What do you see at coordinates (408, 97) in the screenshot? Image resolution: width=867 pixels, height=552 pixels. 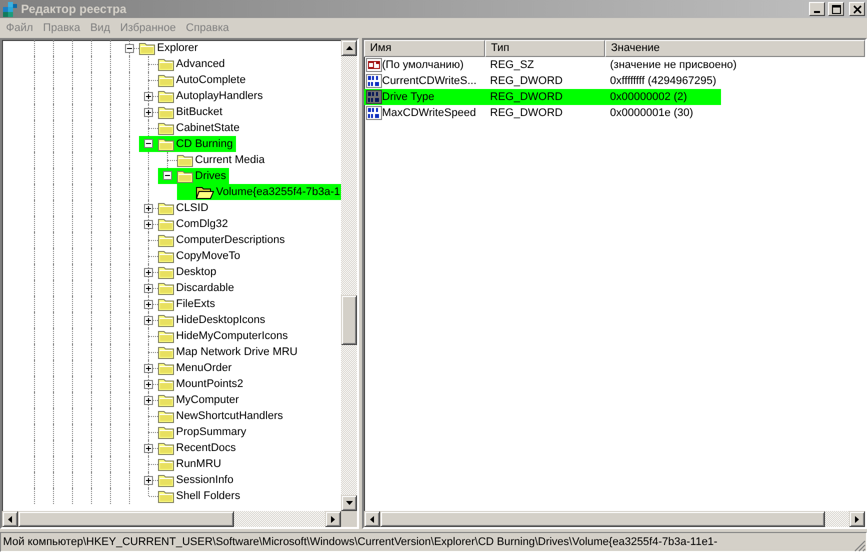 I see `value-name: Drive Type` at bounding box center [408, 97].